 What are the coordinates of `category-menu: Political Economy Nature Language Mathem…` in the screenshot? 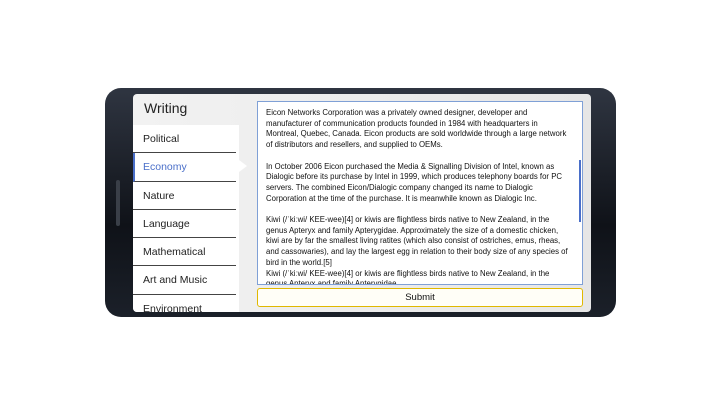 It's located at (186, 218).